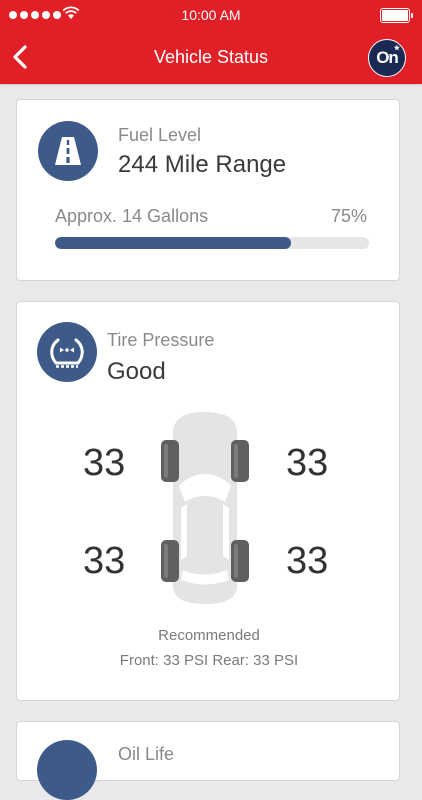 This screenshot has width=422, height=800. I want to click on fuel-gallons: Approx. 14 Gallons, so click(132, 216).